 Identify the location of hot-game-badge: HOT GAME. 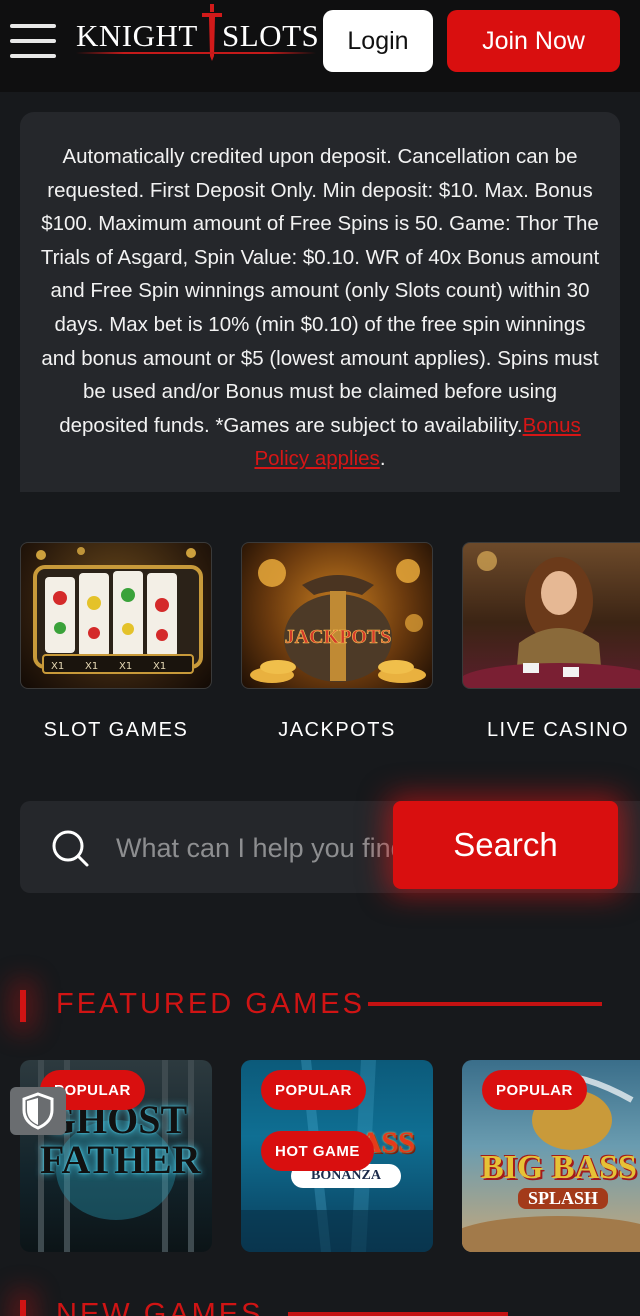
(317, 1151).